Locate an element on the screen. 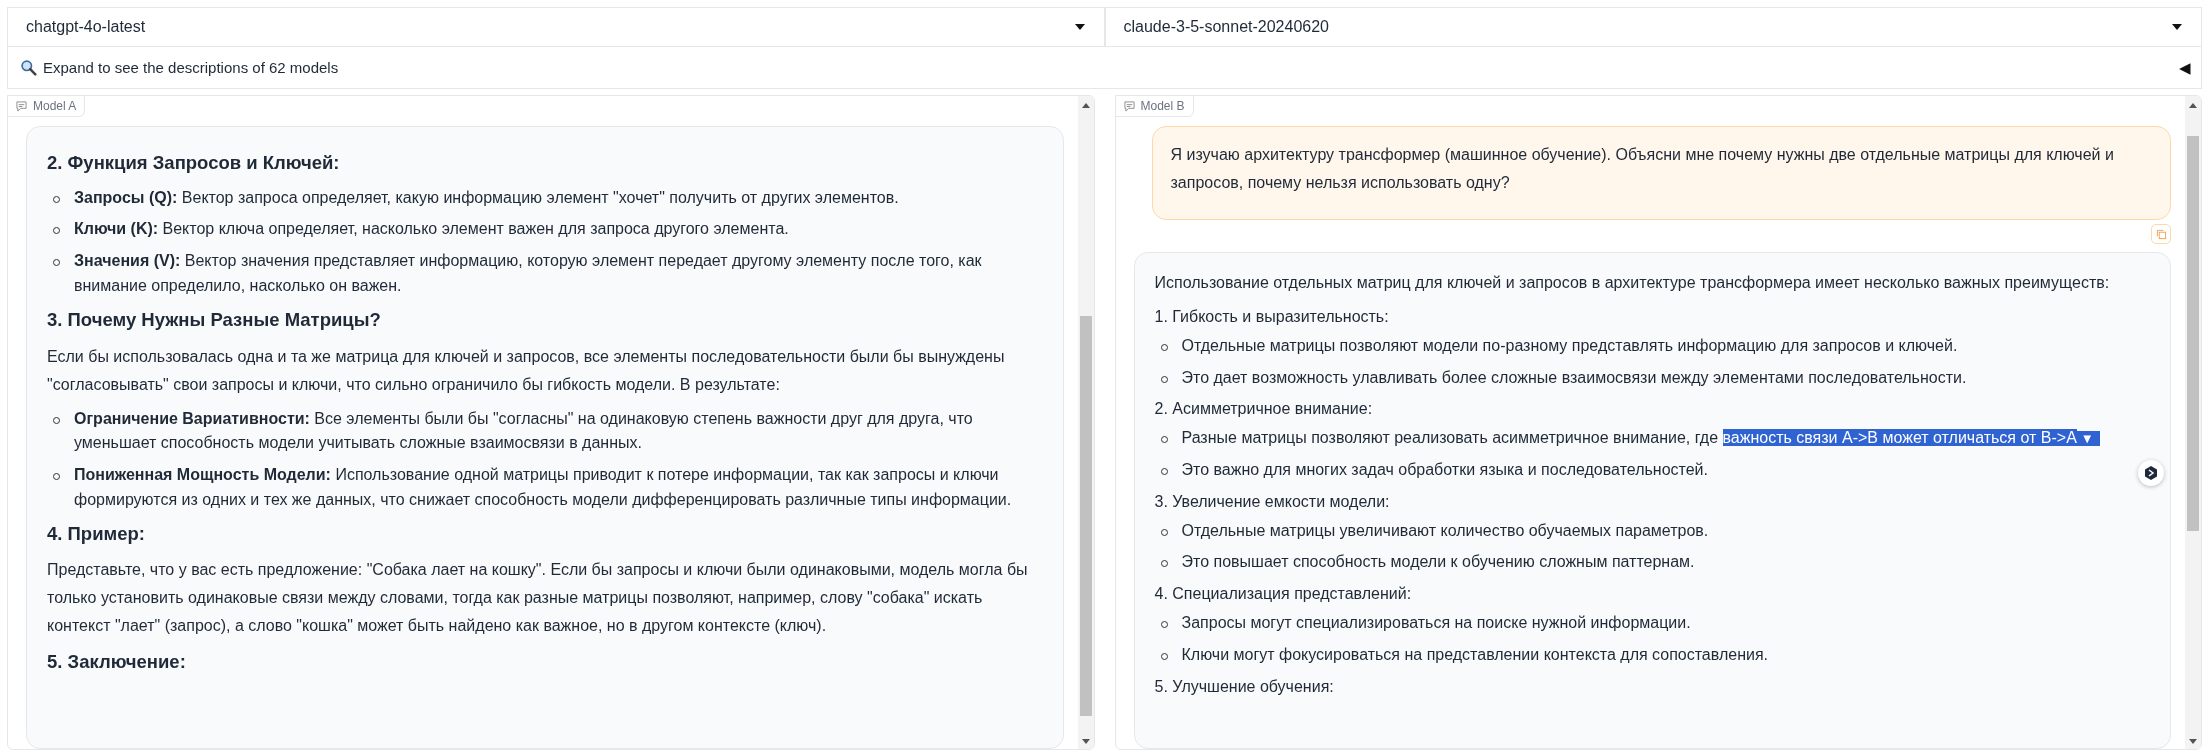 The height and width of the screenshot is (752, 2209). expand-label: Expand to see the descriptions of 62 models is located at coordinates (191, 67).